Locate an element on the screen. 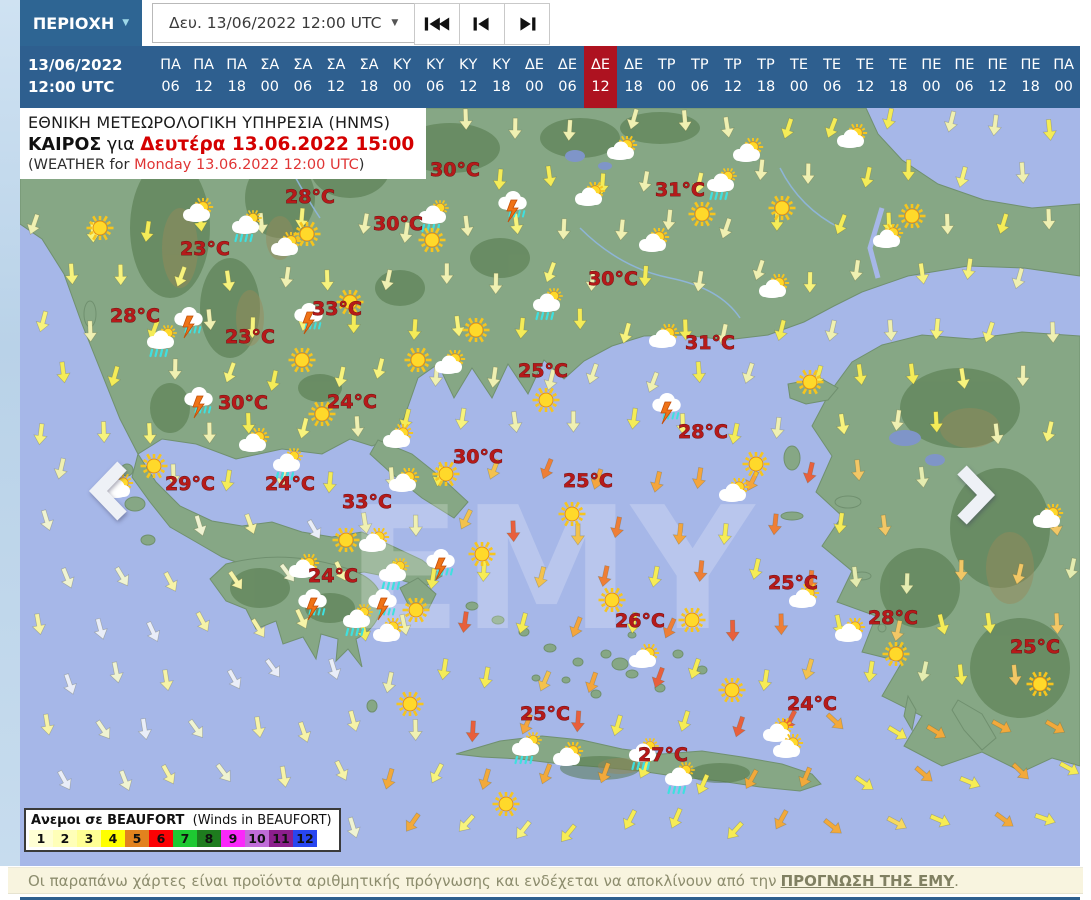 The height and width of the screenshot is (900, 1091). timeline-step: ΚΥ 00 is located at coordinates (402, 77).